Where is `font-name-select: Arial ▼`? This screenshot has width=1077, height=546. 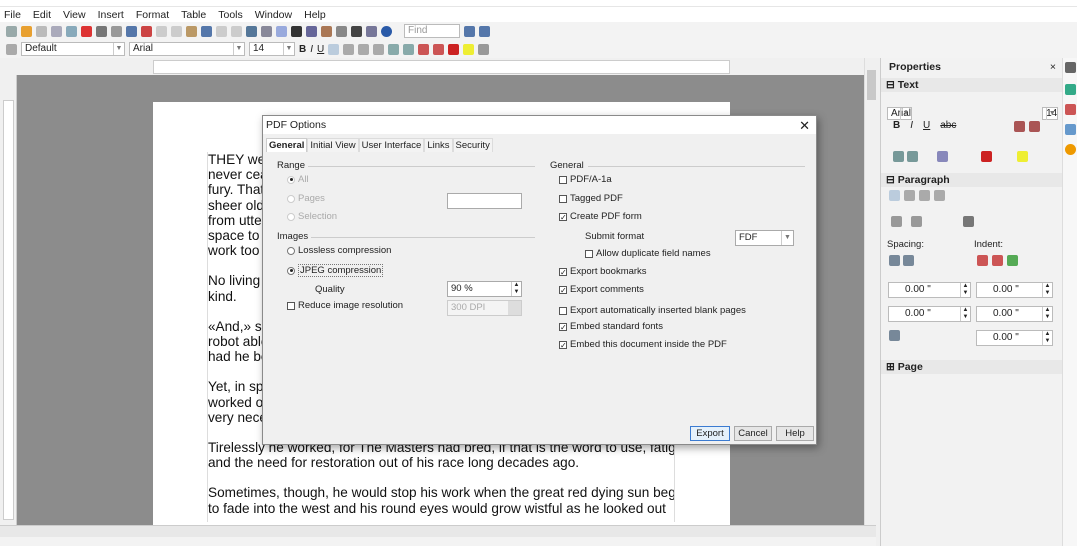
font-name-select: Arial ▼ is located at coordinates (187, 49).